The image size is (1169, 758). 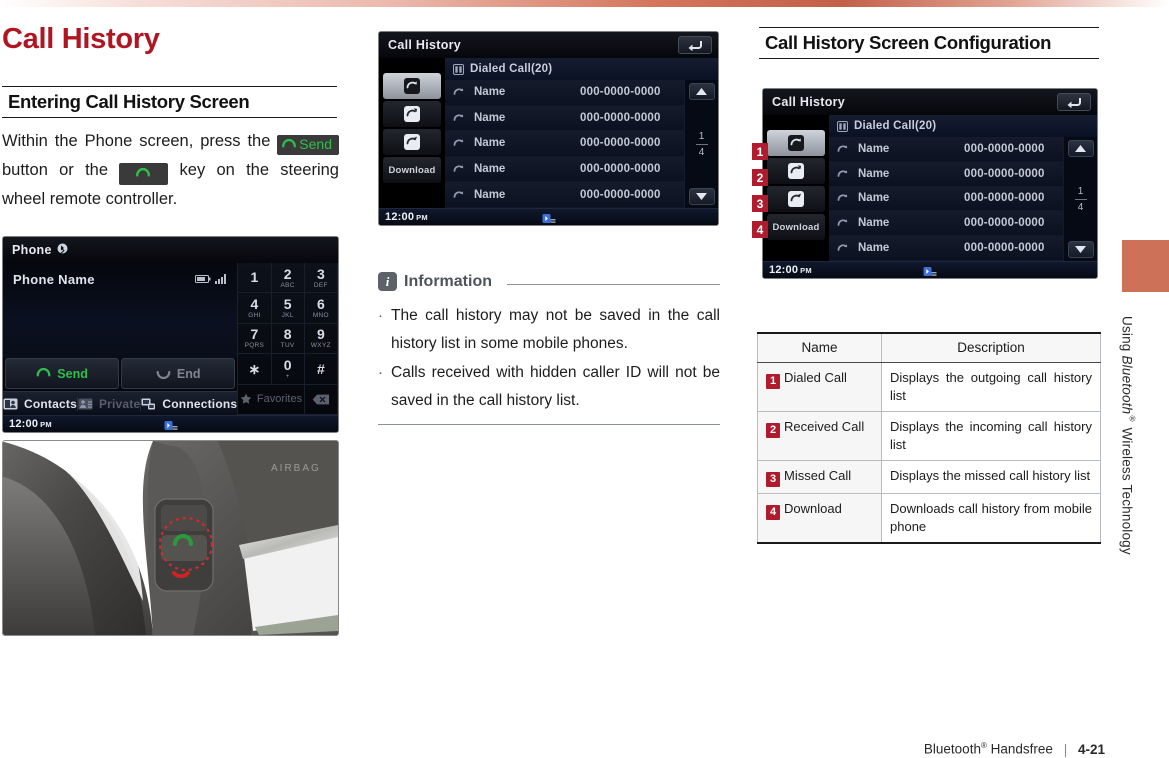 I want to click on key-3-sub: DEF, so click(x=320, y=285).